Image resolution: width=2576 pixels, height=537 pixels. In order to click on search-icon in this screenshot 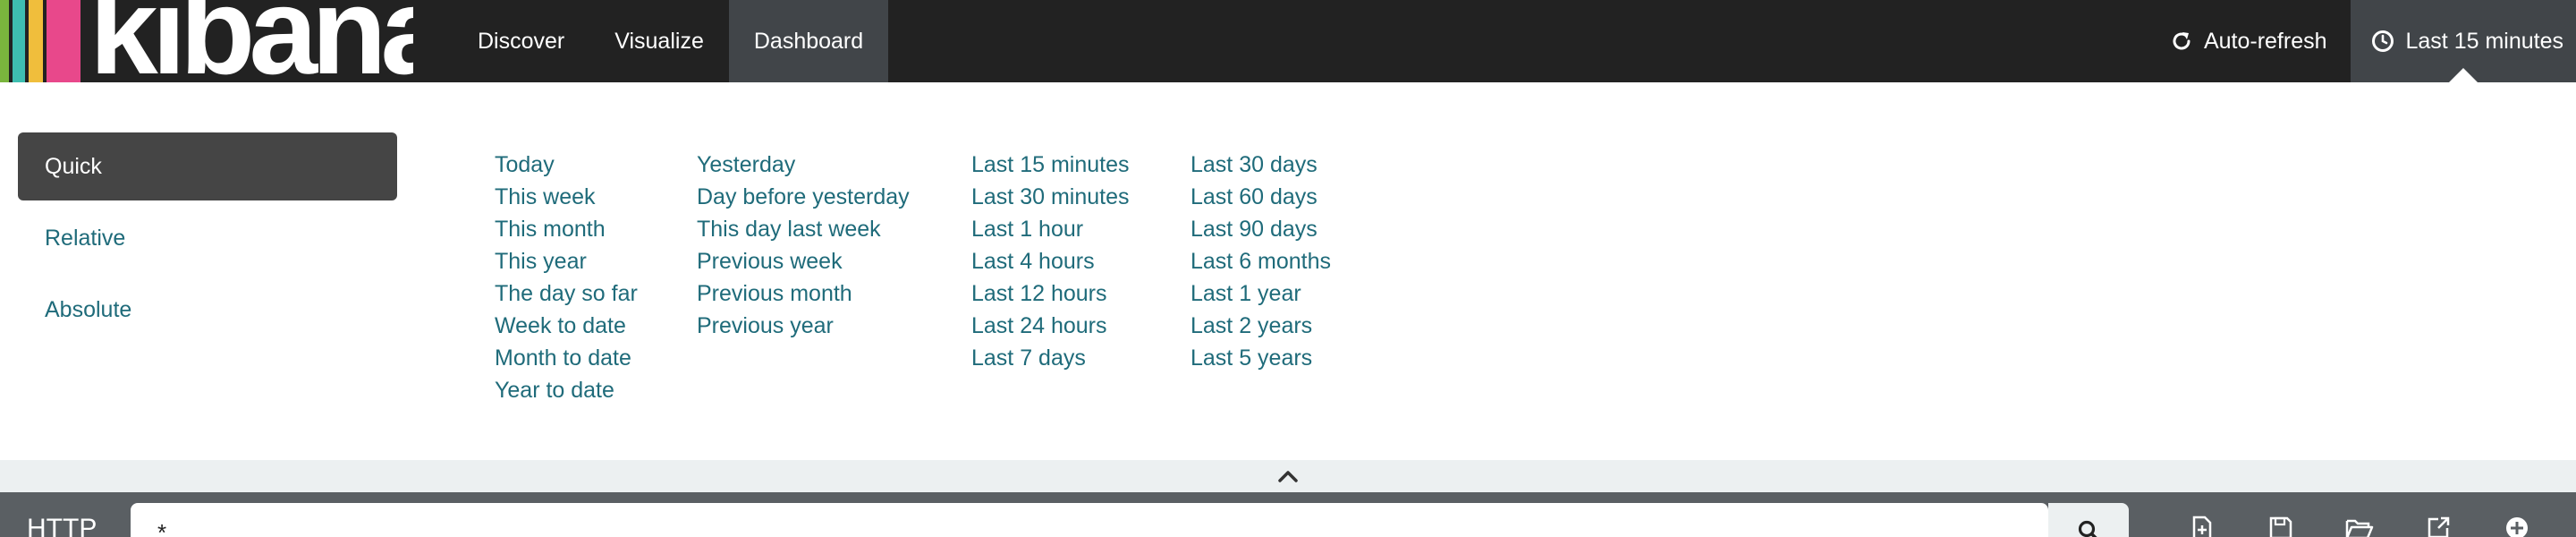, I will do `click(2088, 528)`.